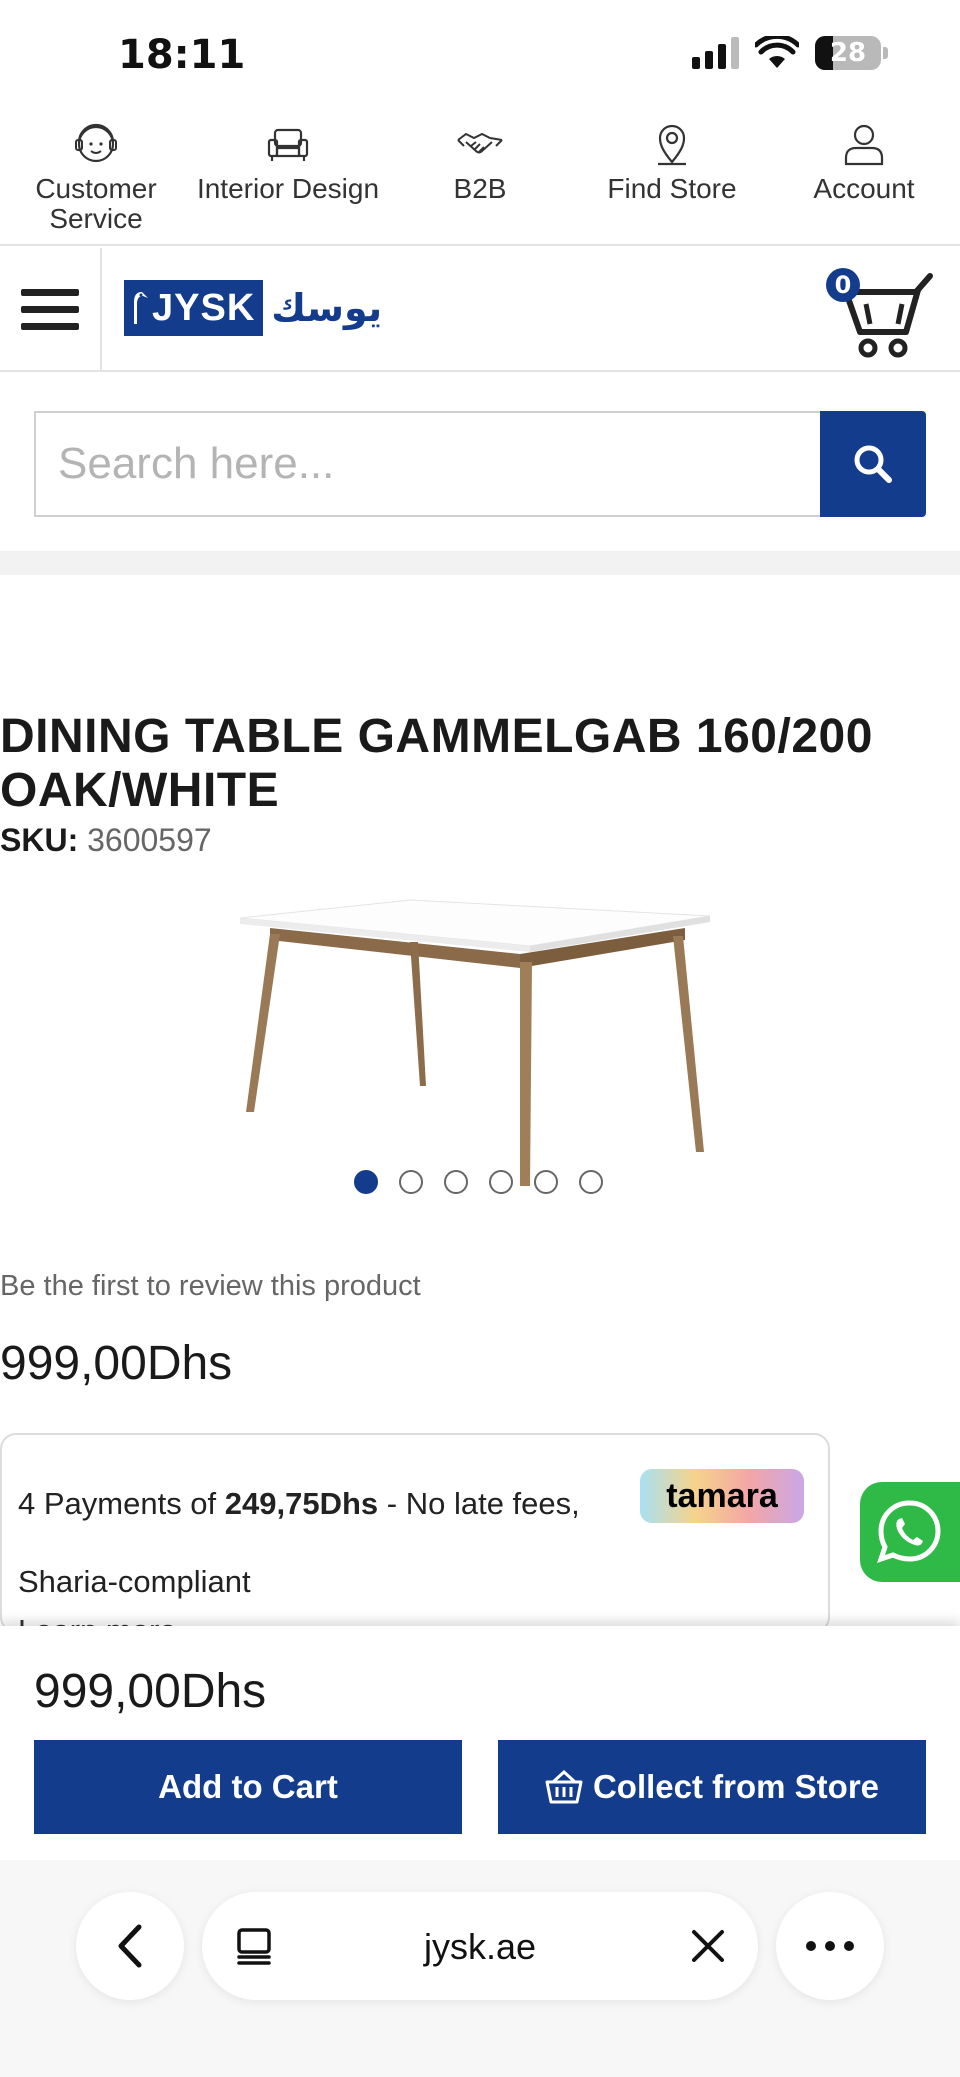  What do you see at coordinates (480, 188) in the screenshot?
I see `nav-label: B2B` at bounding box center [480, 188].